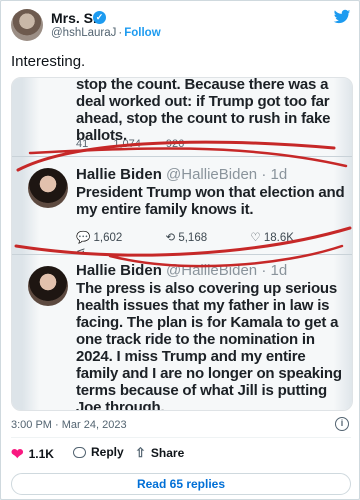 This screenshot has width=360, height=500. I want to click on share-icon: ⇧, so click(140, 452).